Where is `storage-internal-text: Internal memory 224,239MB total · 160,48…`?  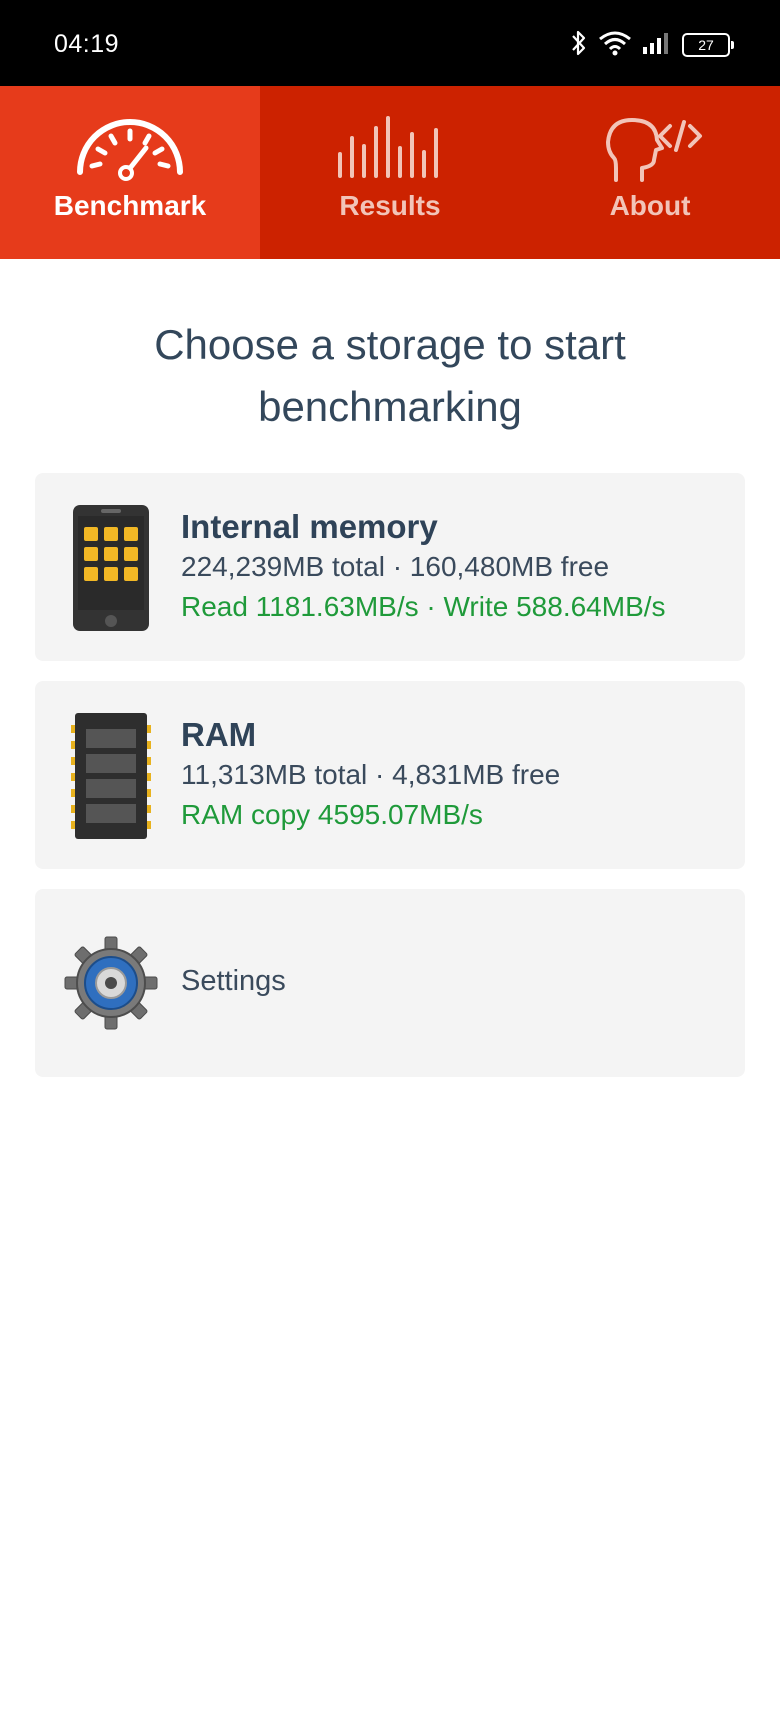
storage-internal-text: Internal memory 224,239MB total · 160,48… is located at coordinates (423, 567).